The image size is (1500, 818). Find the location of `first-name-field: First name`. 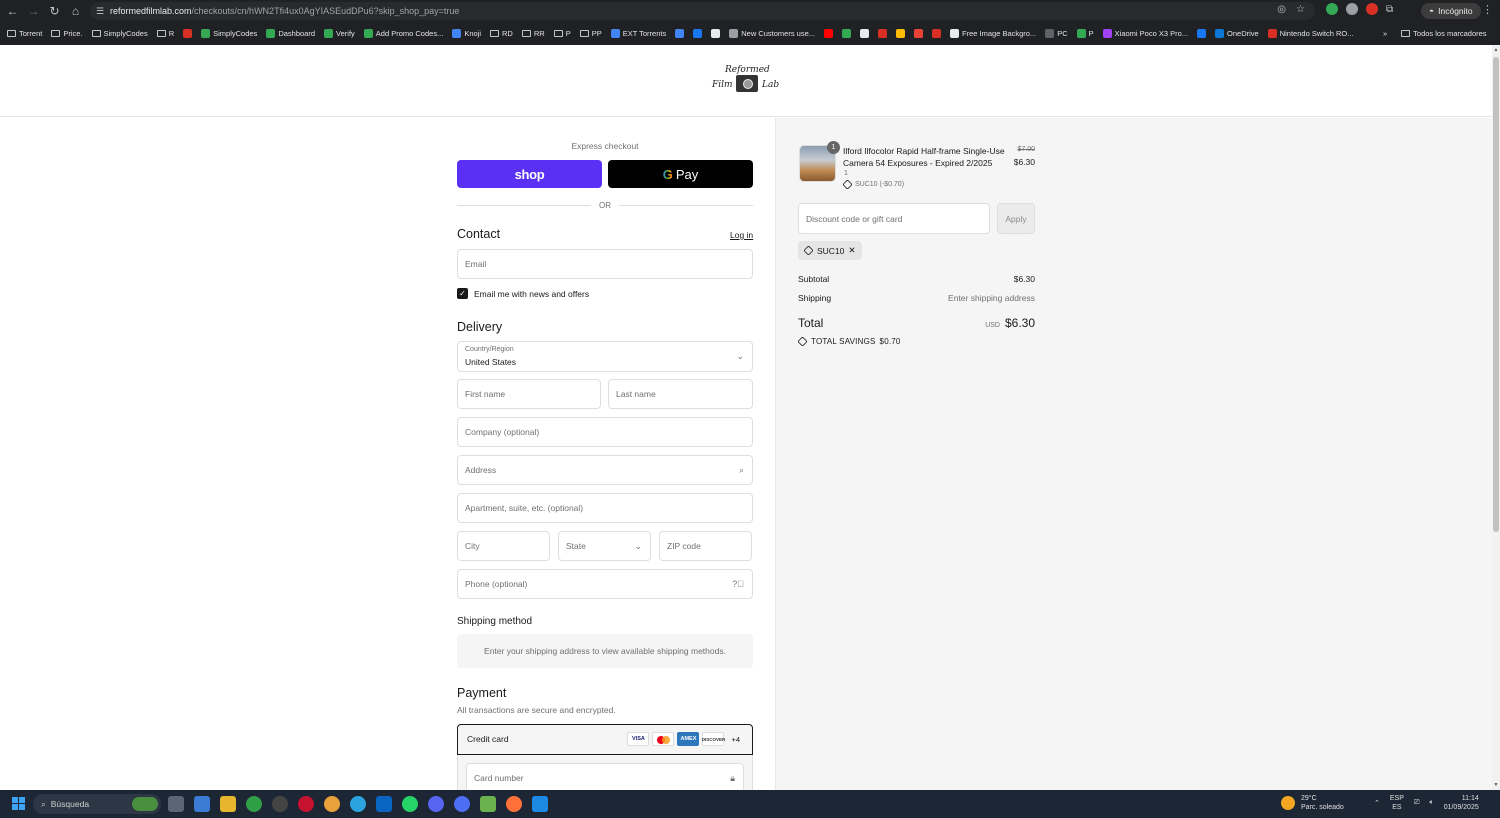

first-name-field: First name is located at coordinates (529, 394).